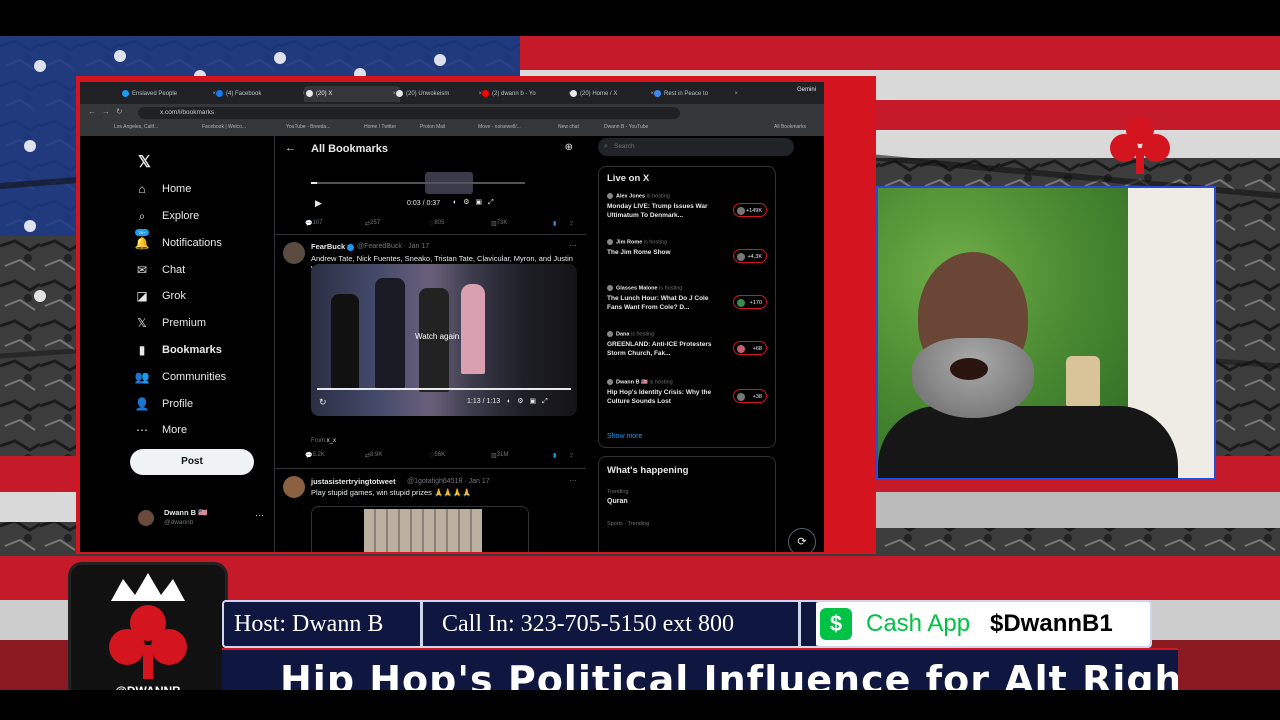  What do you see at coordinates (836, 624) in the screenshot?
I see `cash-app-icon: $` at bounding box center [836, 624].